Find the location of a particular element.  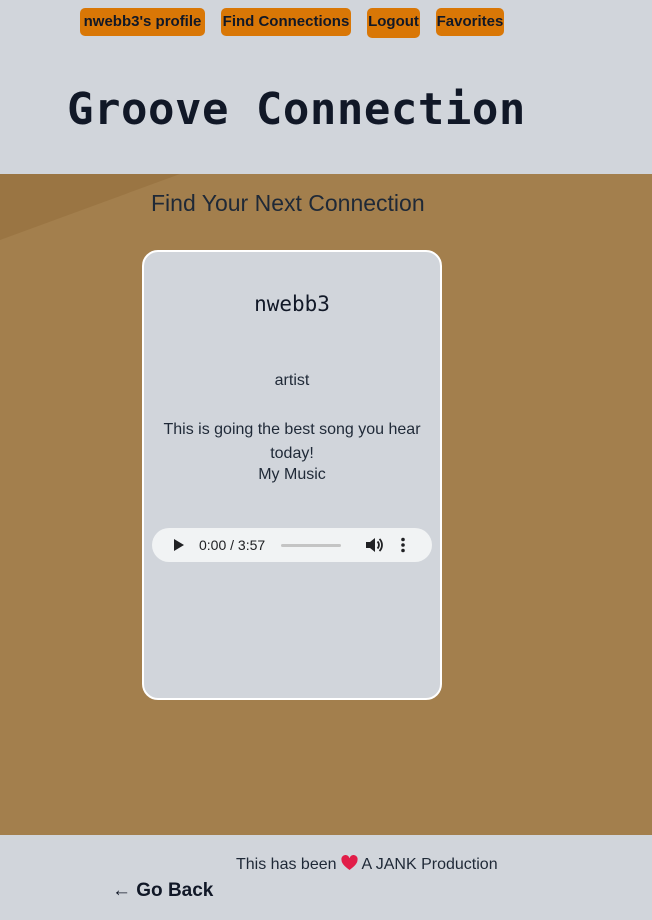

profile-button: nwebb3's profile is located at coordinates (142, 22).